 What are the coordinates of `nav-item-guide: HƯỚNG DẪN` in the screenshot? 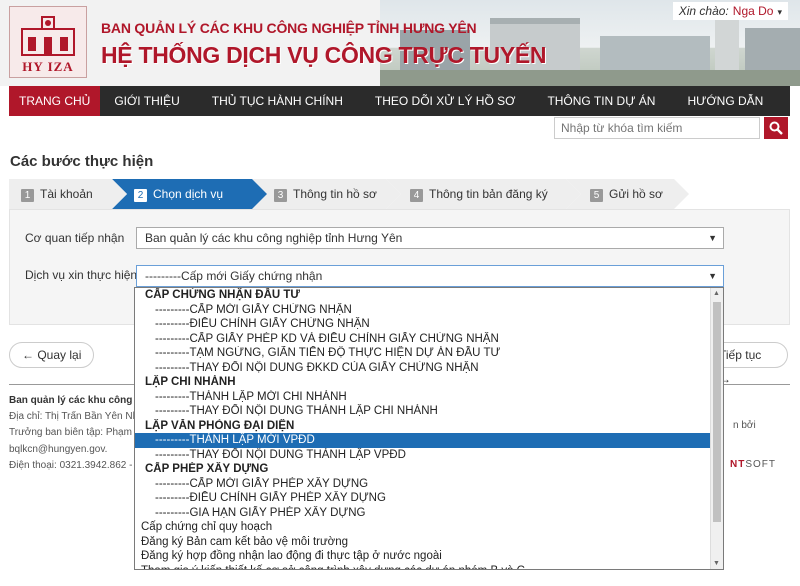 It's located at (725, 101).